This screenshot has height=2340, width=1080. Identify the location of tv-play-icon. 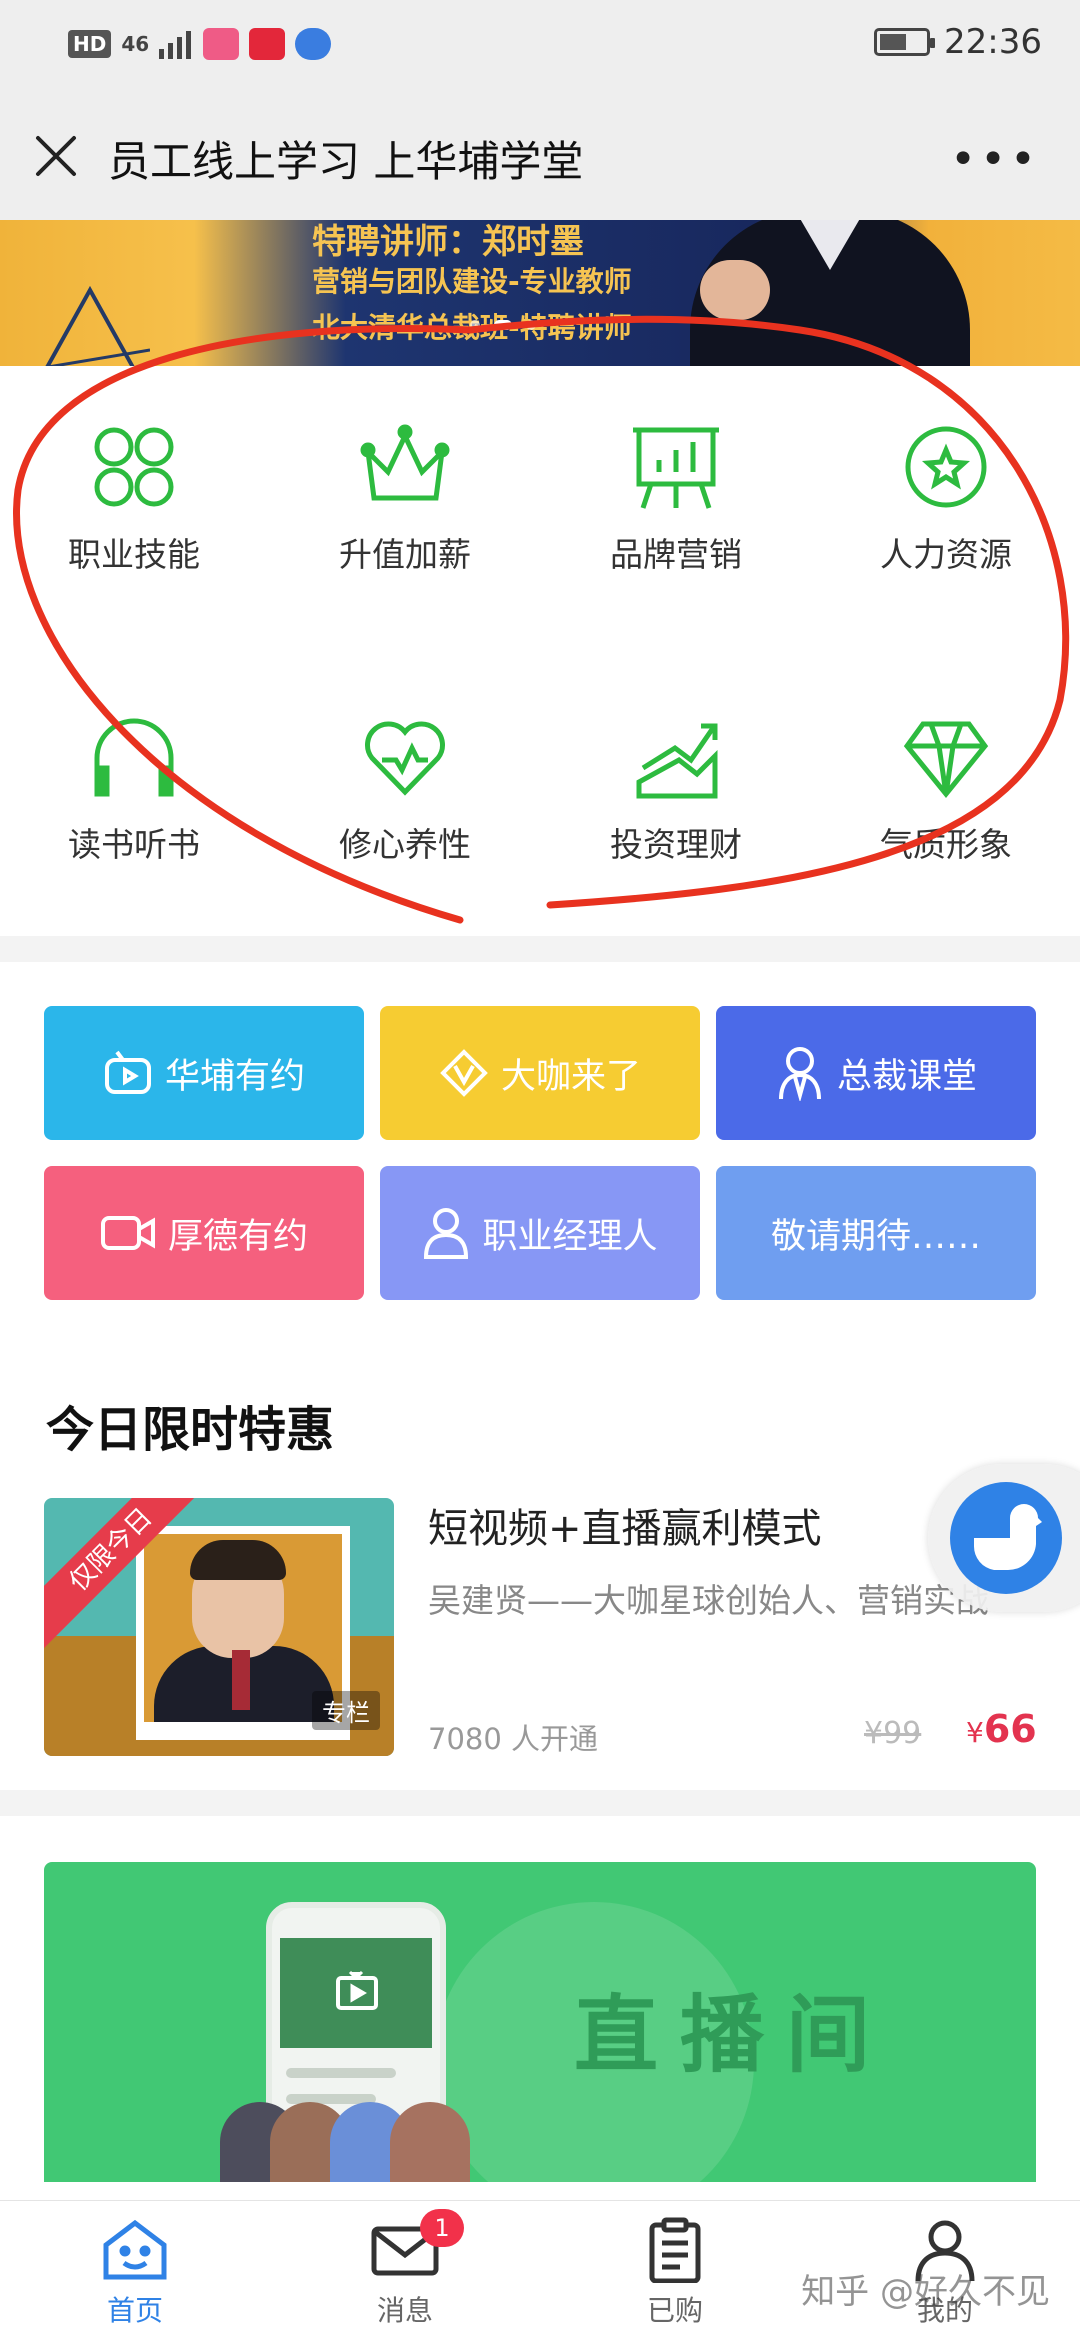
(127, 1072).